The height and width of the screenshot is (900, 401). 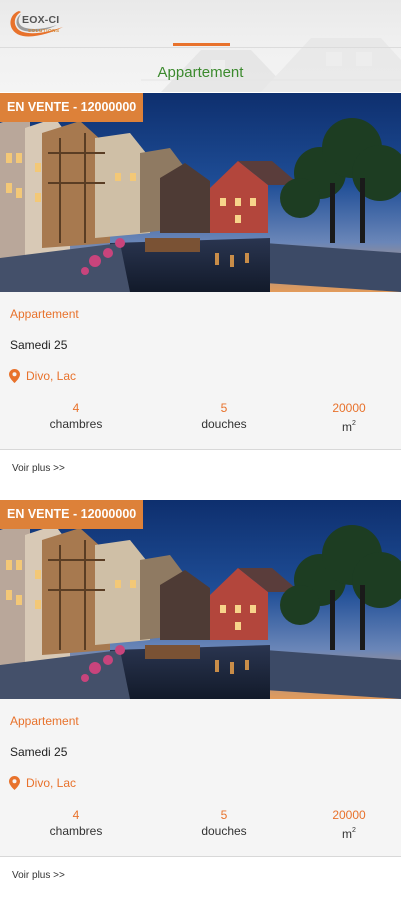 I want to click on logo-subtitle: SOLUTIONS, so click(x=44, y=30).